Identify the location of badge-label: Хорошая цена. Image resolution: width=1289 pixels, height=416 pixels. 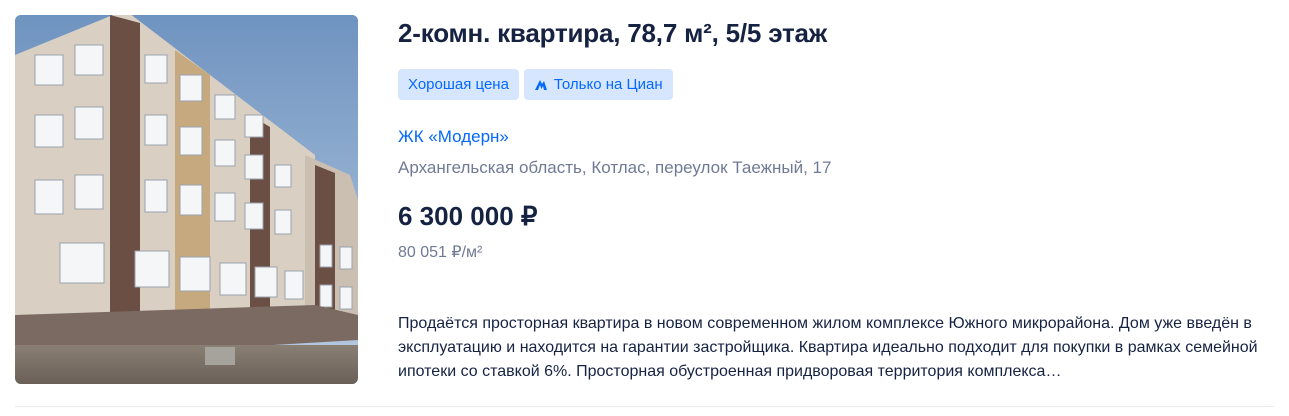
(458, 84).